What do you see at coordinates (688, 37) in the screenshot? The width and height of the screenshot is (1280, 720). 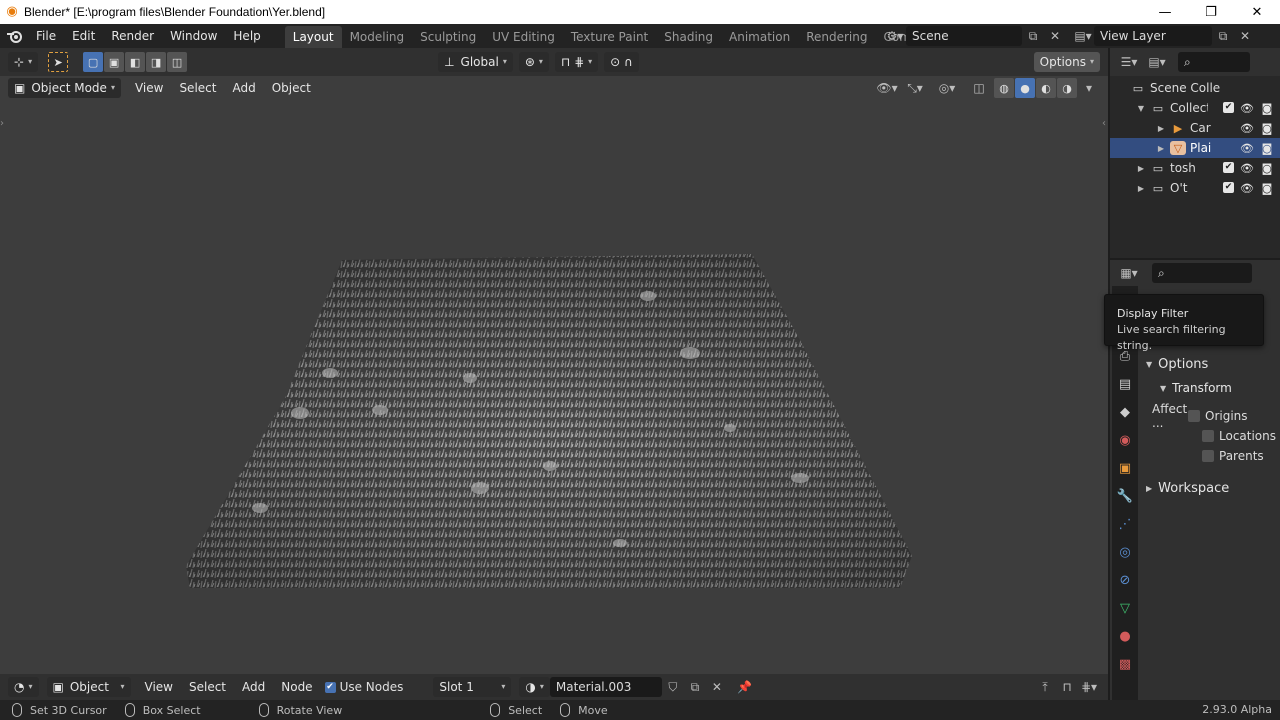 I see `tab-shading: Shading` at bounding box center [688, 37].